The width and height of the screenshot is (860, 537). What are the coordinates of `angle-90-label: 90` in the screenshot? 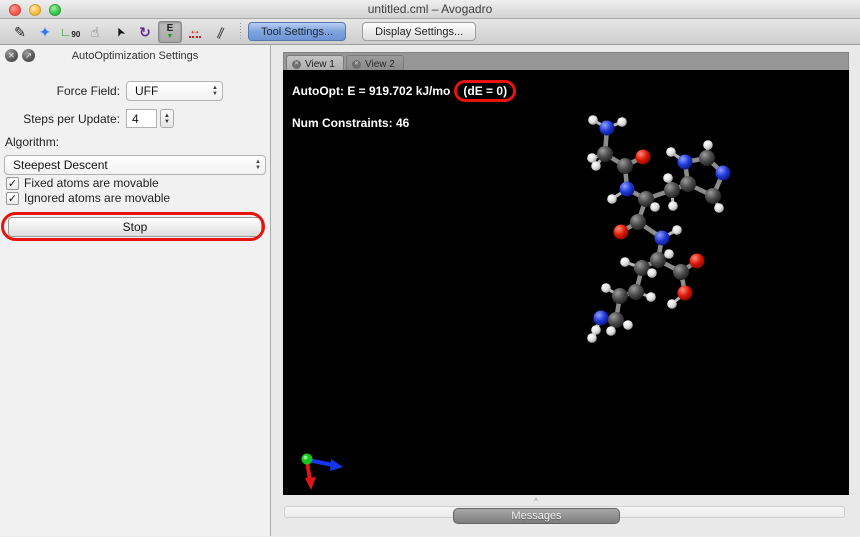 It's located at (76, 34).